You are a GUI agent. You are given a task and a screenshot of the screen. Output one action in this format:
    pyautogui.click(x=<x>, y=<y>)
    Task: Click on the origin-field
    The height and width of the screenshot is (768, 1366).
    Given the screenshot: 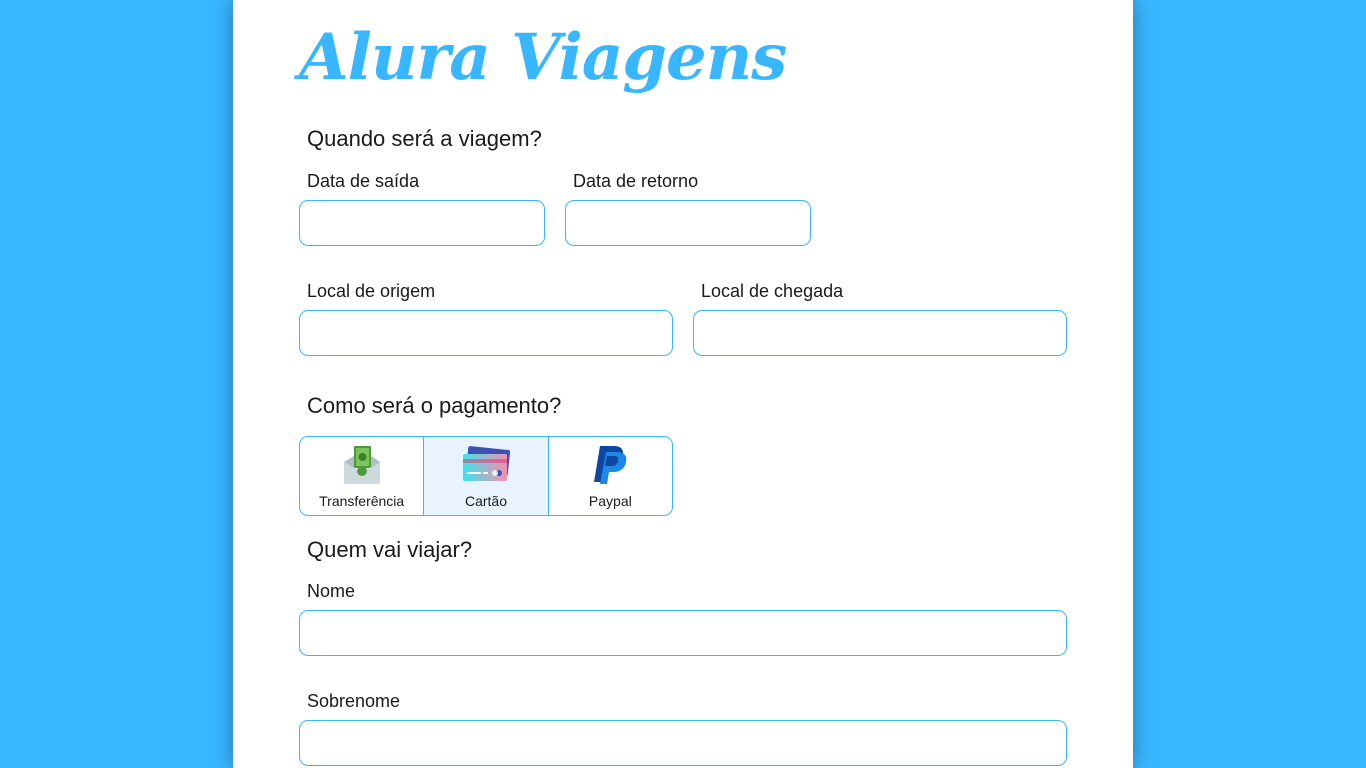 What is the action you would take?
    pyautogui.click(x=486, y=333)
    